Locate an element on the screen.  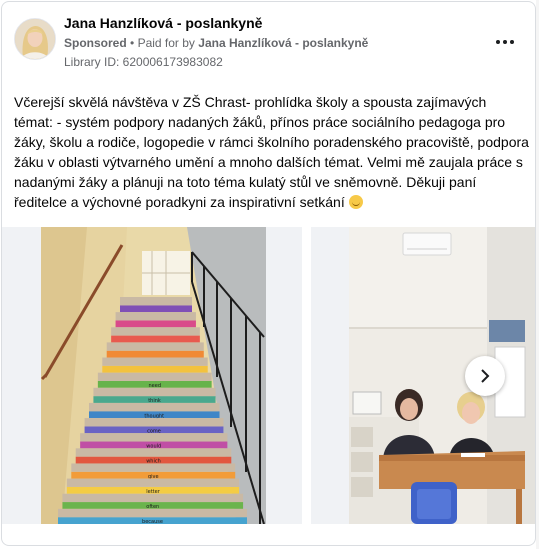
chevron-right-icon is located at coordinates (485, 376).